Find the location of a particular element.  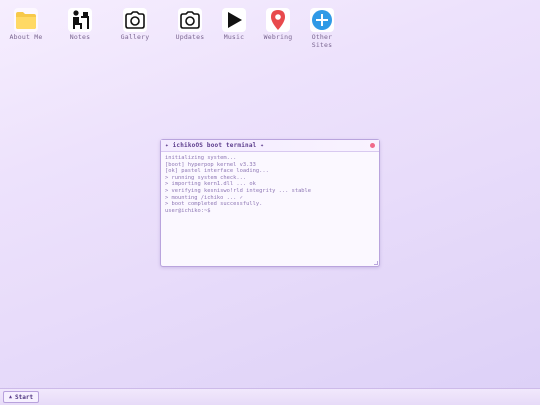

play-icon is located at coordinates (234, 20).